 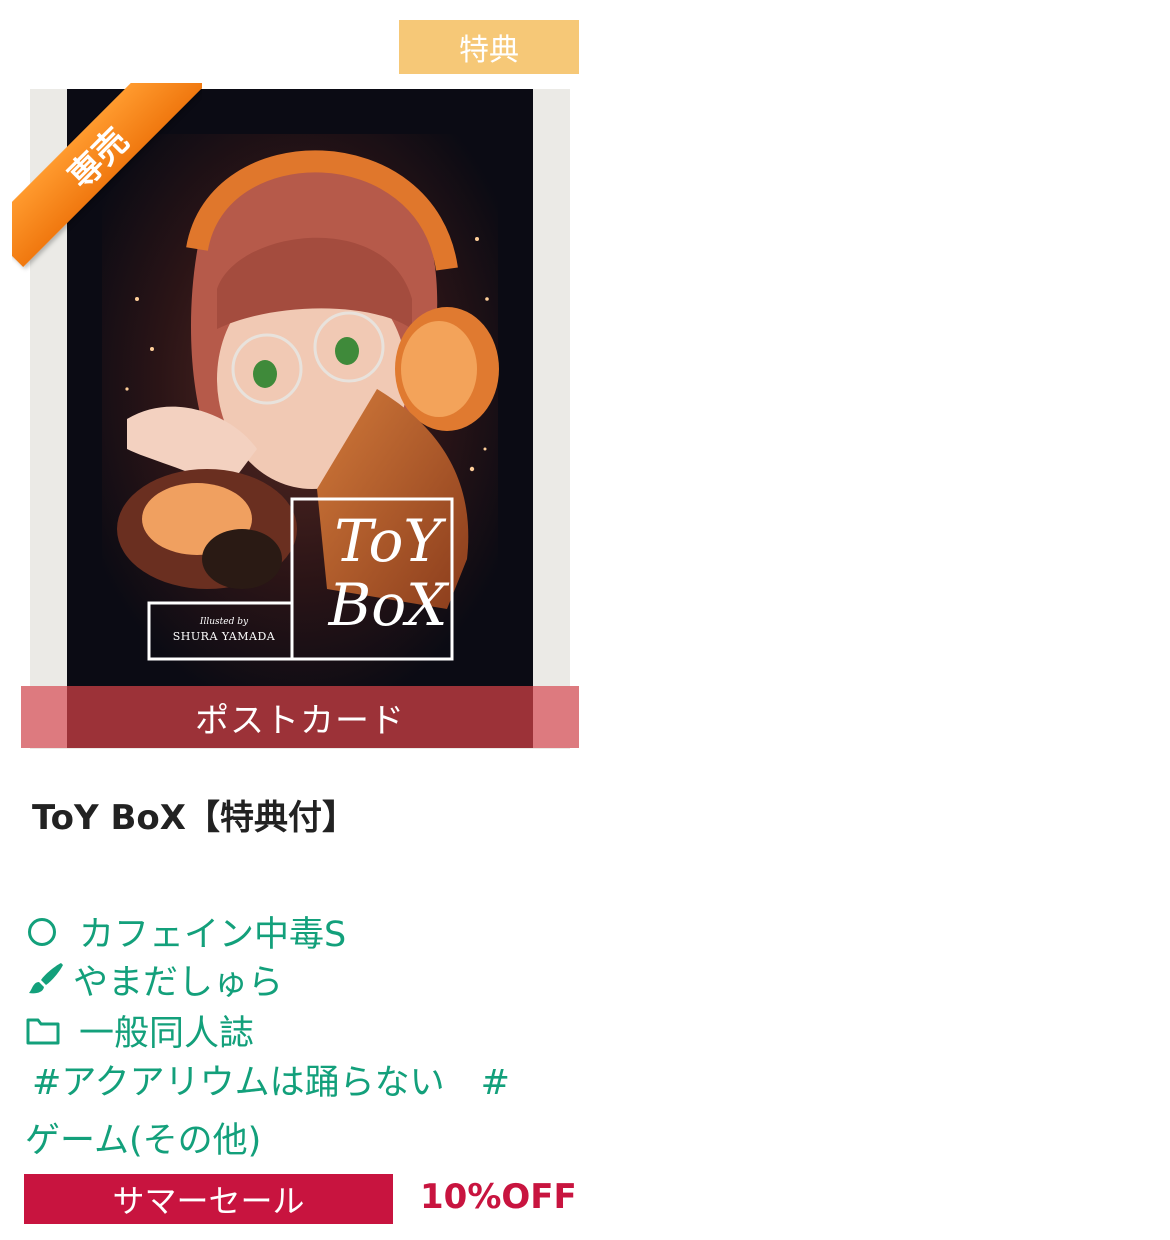 I want to click on circle-name: カフェイン中毒S, so click(x=212, y=931).